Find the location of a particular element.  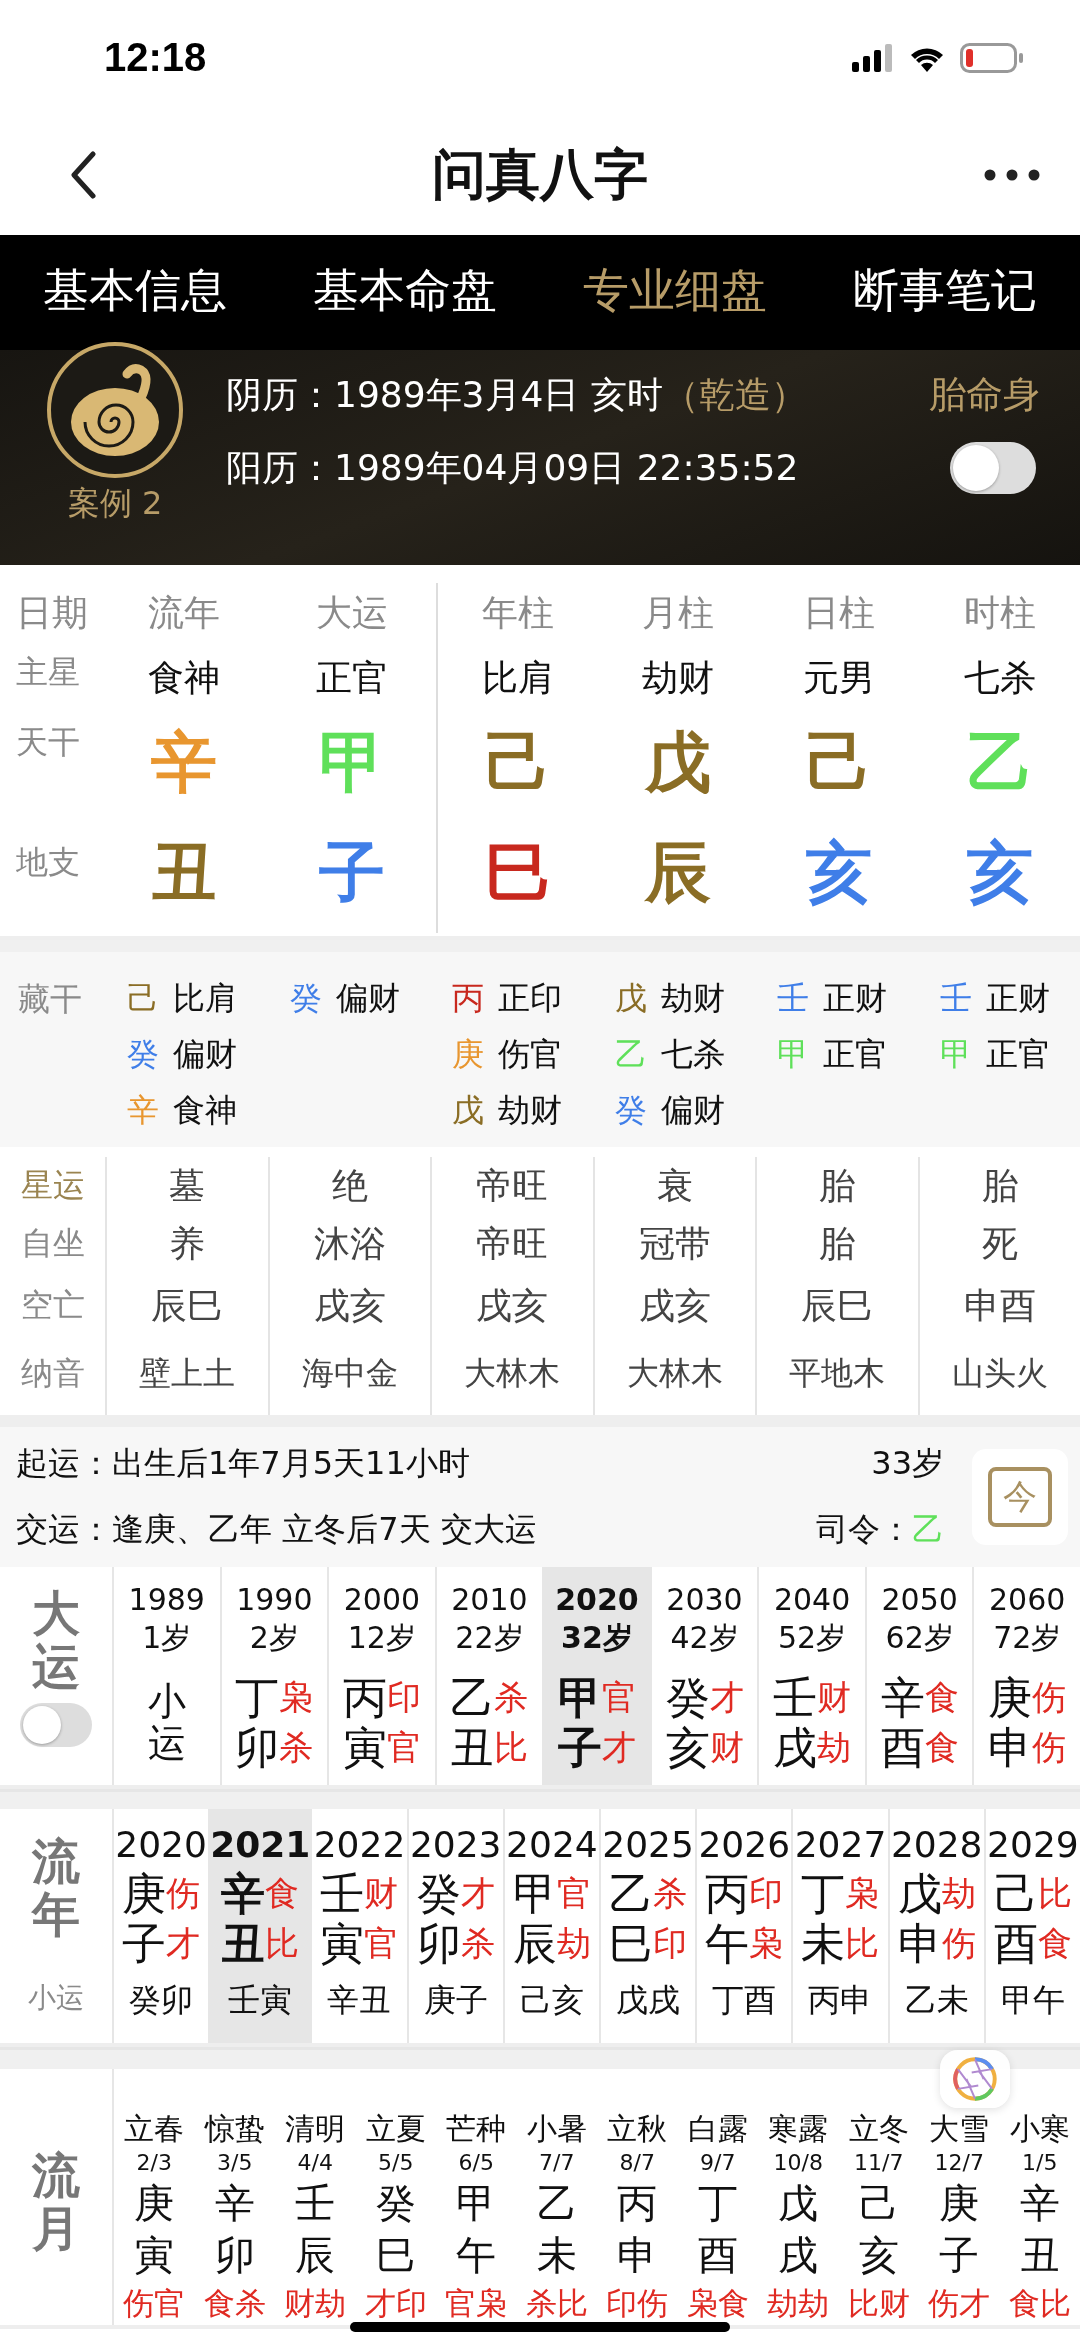

hidden-stem: 甲 is located at coordinates (955, 1054).